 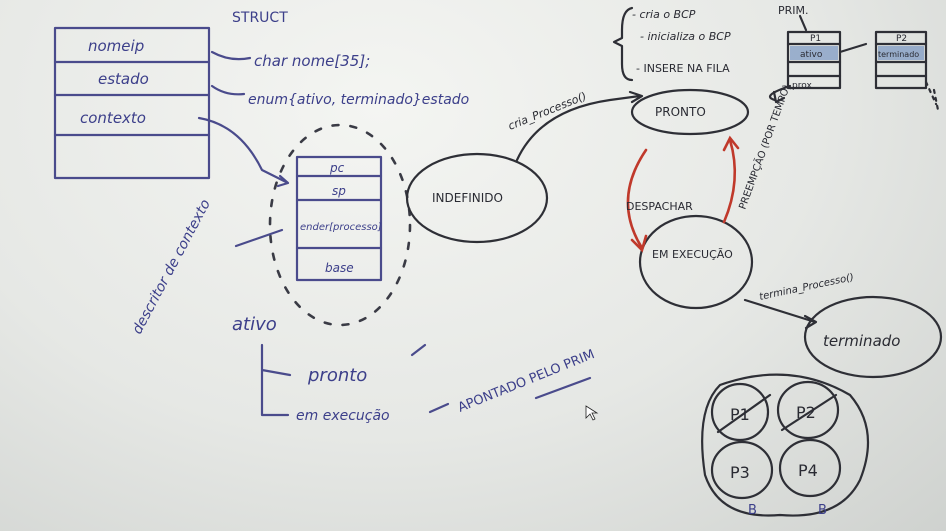 I want to click on transition-termina-label: termina_Processo(), so click(x=806, y=287).